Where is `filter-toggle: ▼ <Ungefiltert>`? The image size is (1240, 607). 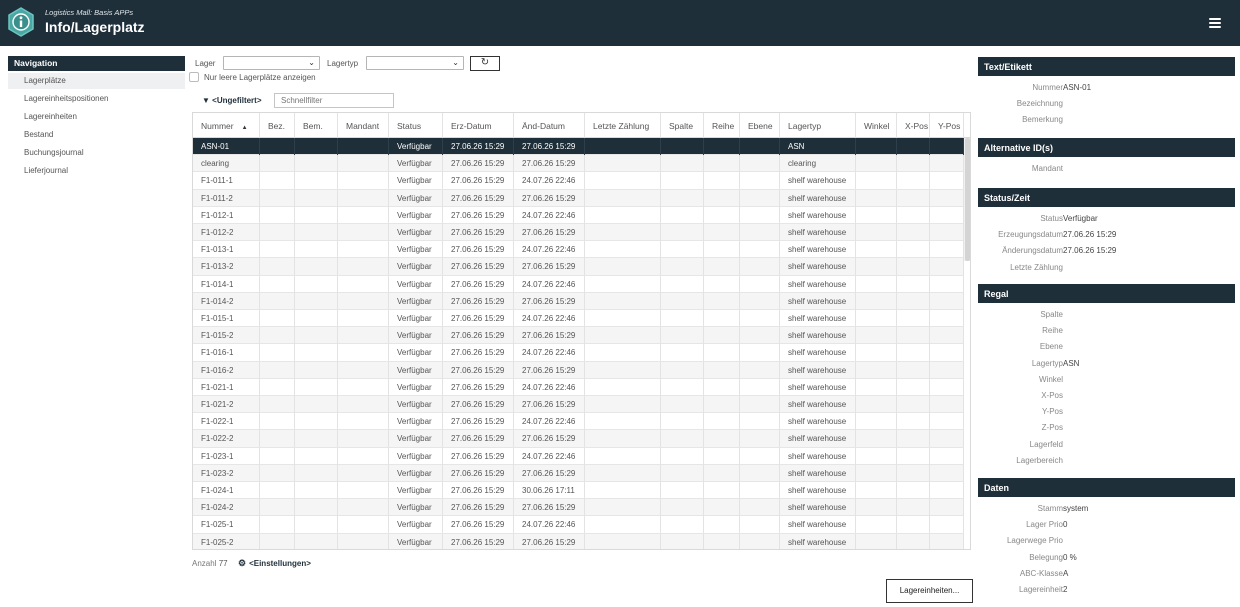 filter-toggle: ▼ <Ungefiltert> is located at coordinates (232, 100).